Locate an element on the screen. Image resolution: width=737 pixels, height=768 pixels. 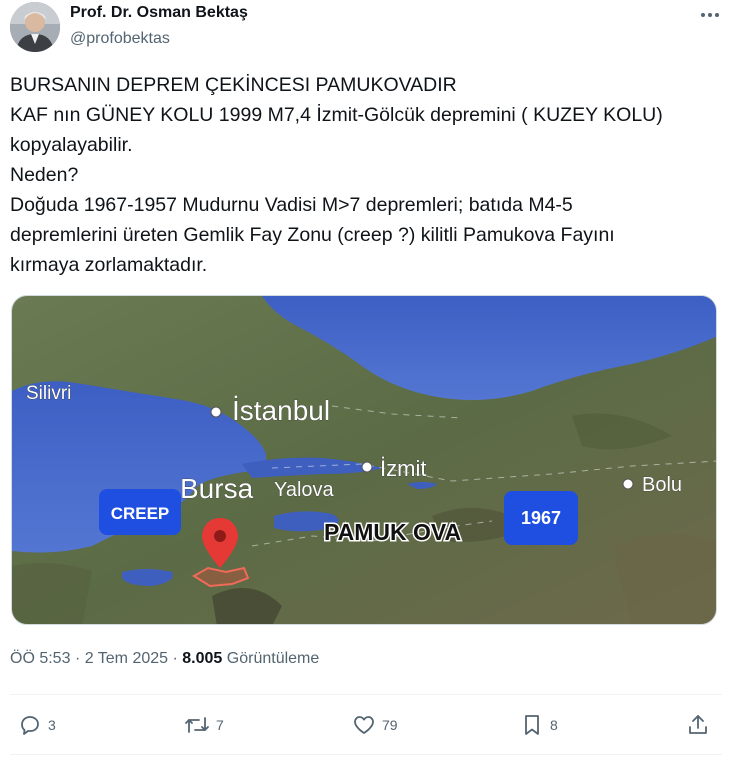
views-count: 8.005 is located at coordinates (202, 658).